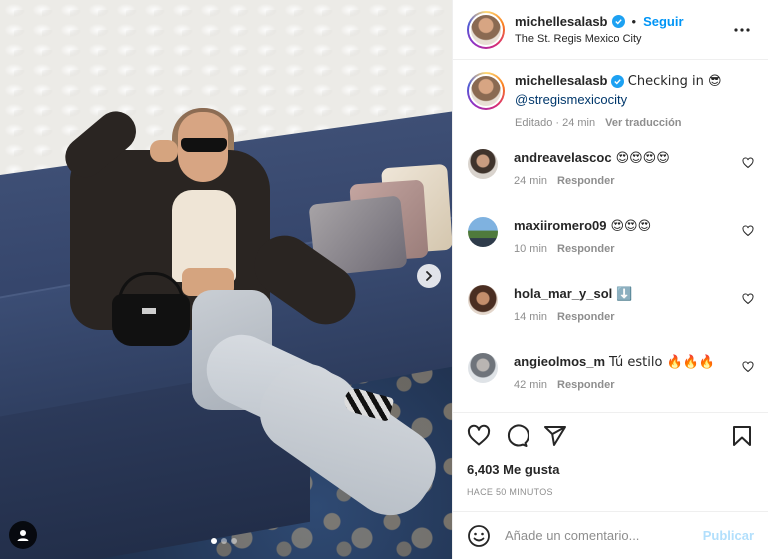 The image size is (768, 559). I want to click on follow-button: Seguir, so click(663, 21).